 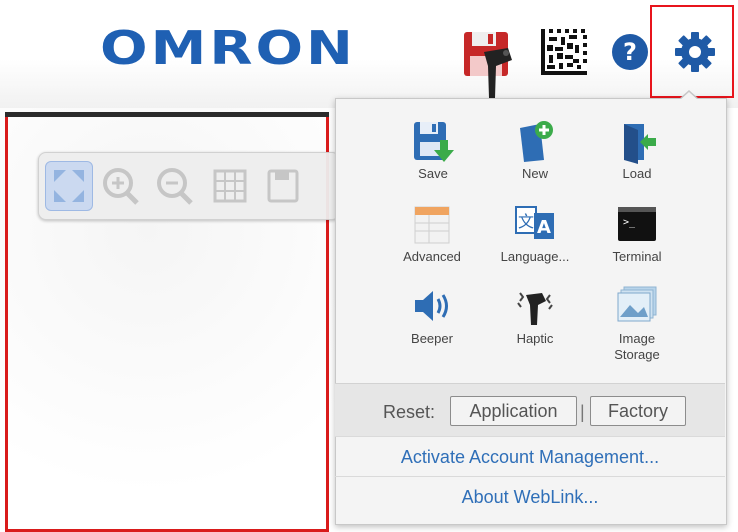 I want to click on help-icon: ?, so click(x=630, y=52).